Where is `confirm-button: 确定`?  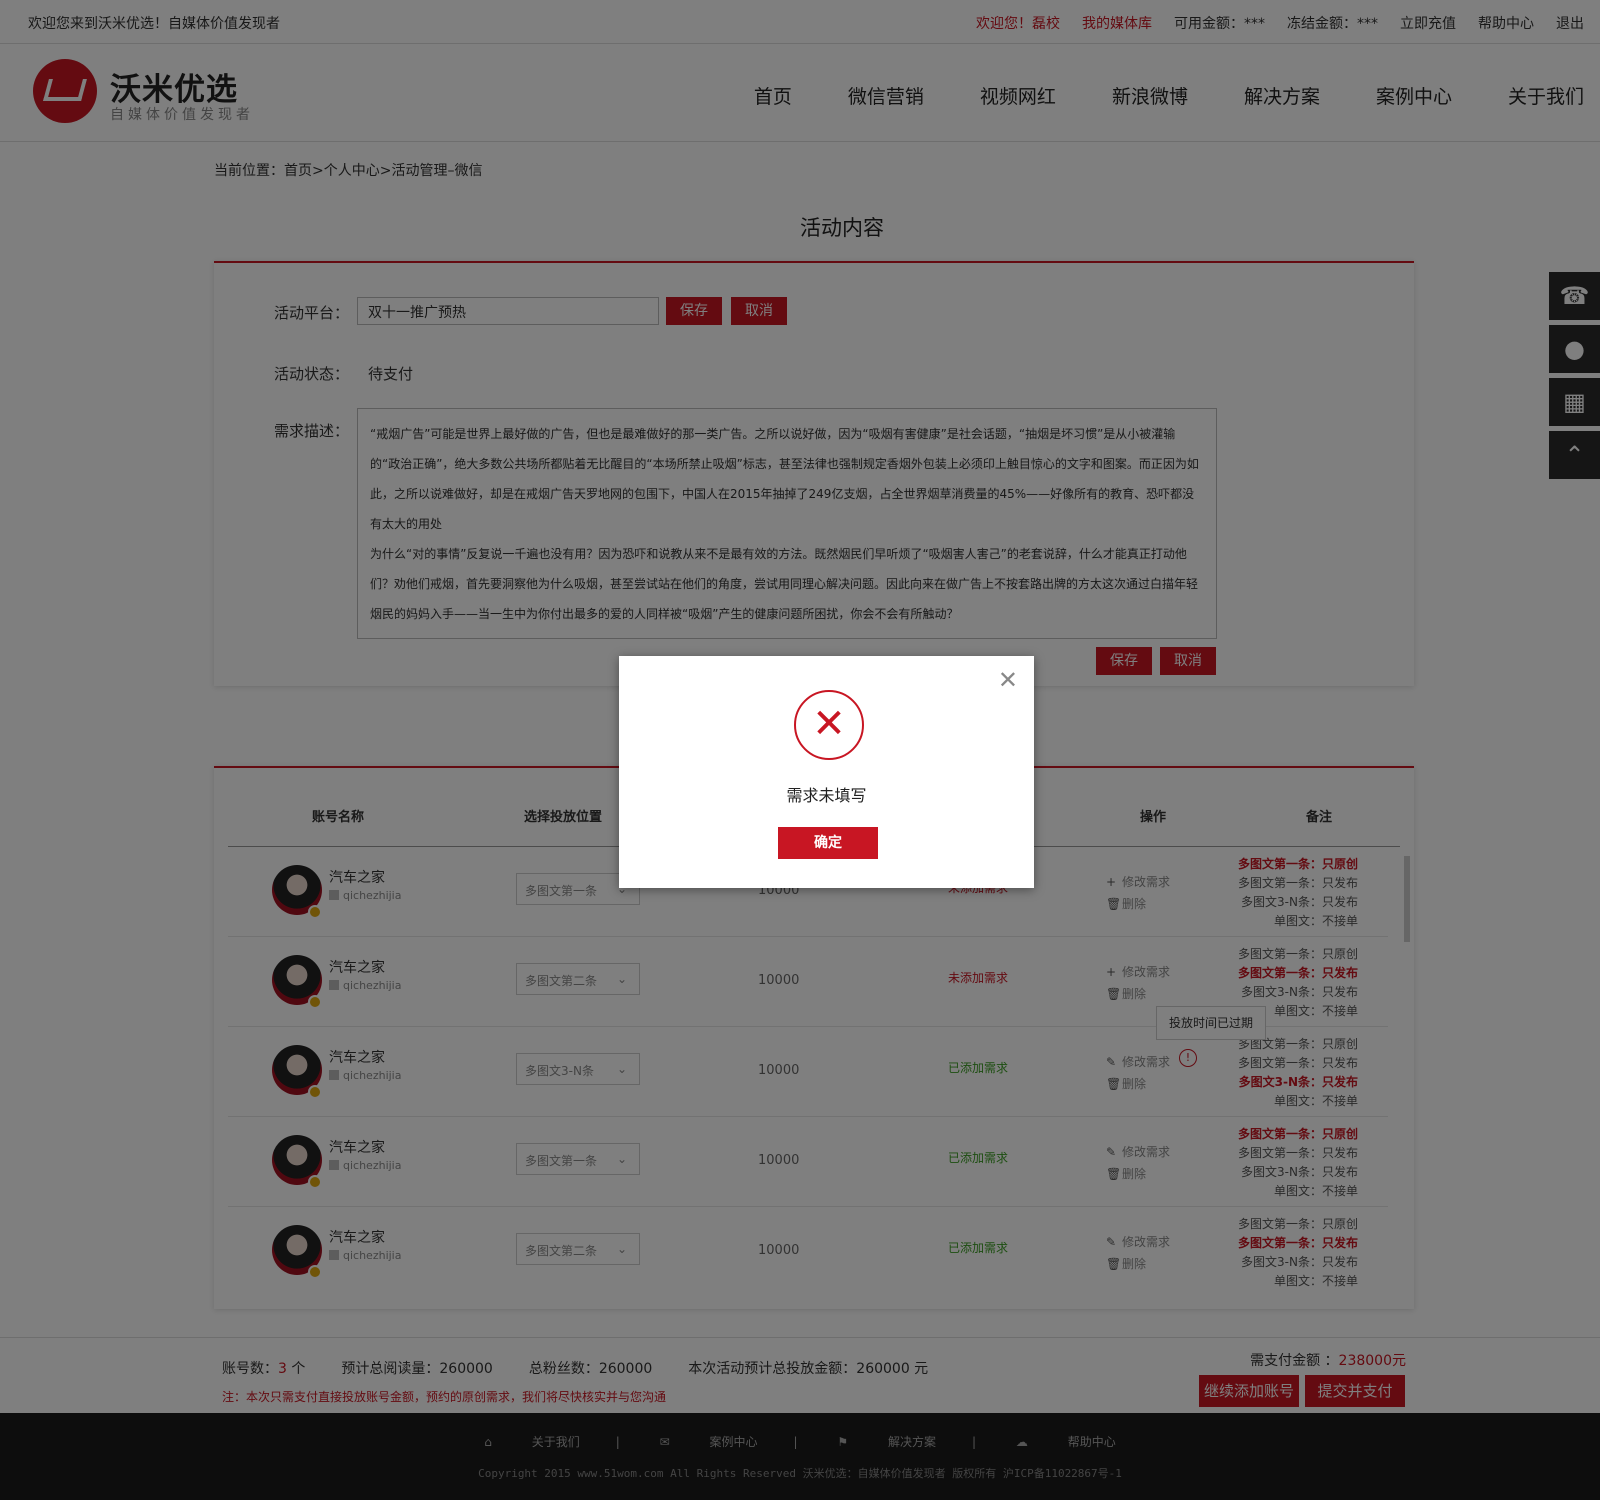
confirm-button: 确定 is located at coordinates (828, 843).